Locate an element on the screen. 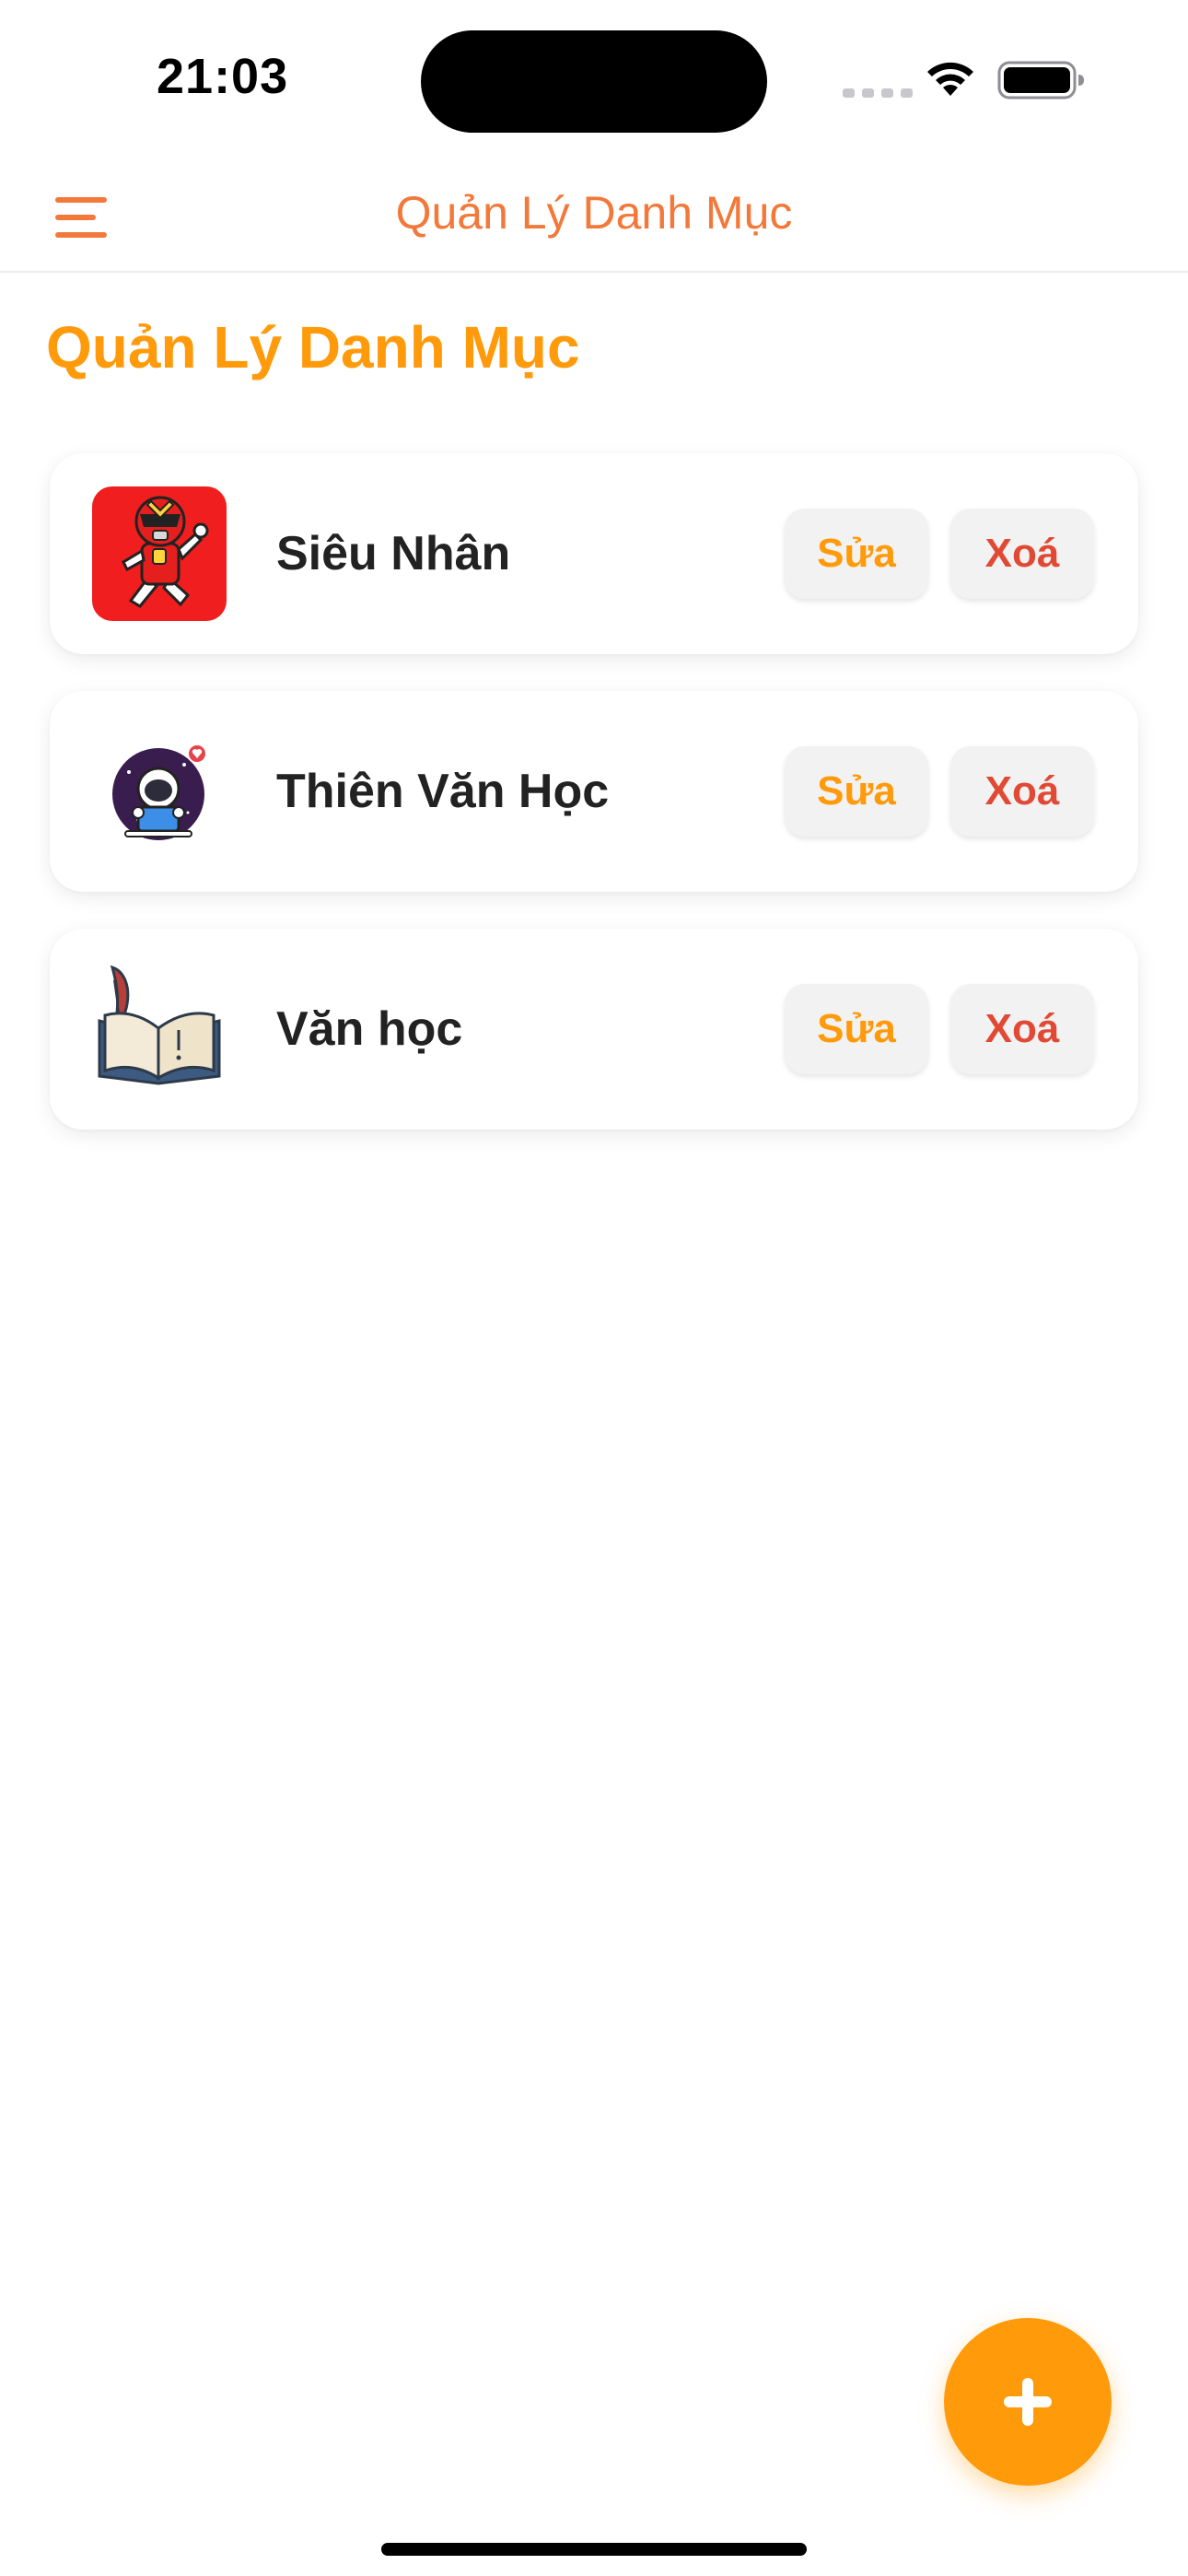 The height and width of the screenshot is (2576, 1188). add-category-button is located at coordinates (1028, 2402).